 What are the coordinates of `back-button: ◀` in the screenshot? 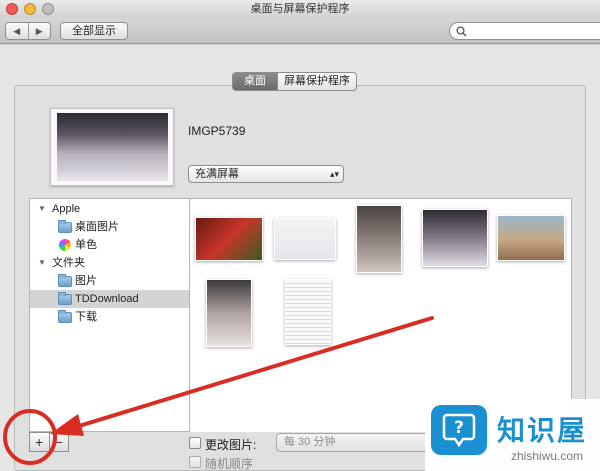 It's located at (17, 31).